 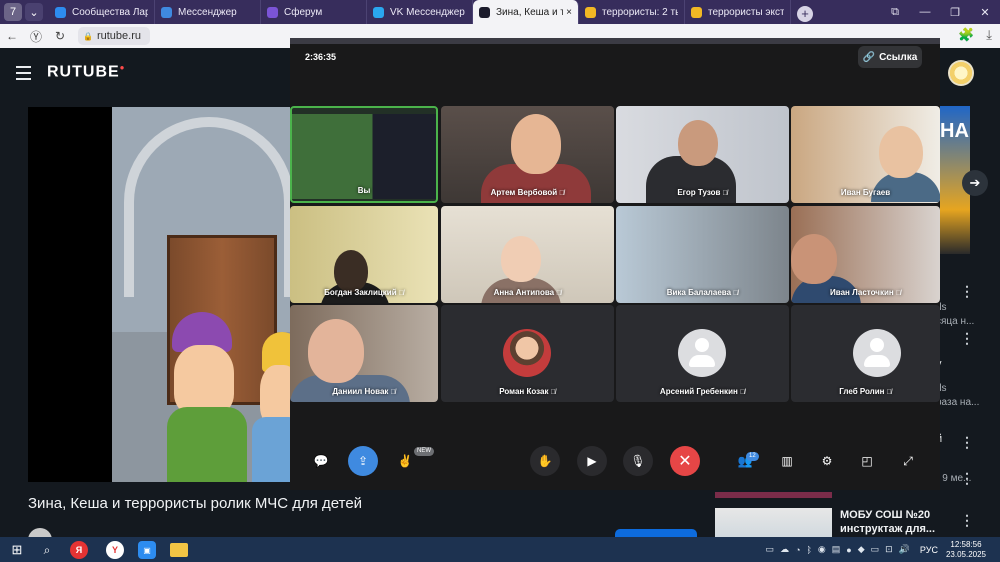 What do you see at coordinates (925, 12) in the screenshot?
I see `minimize-icon: —` at bounding box center [925, 12].